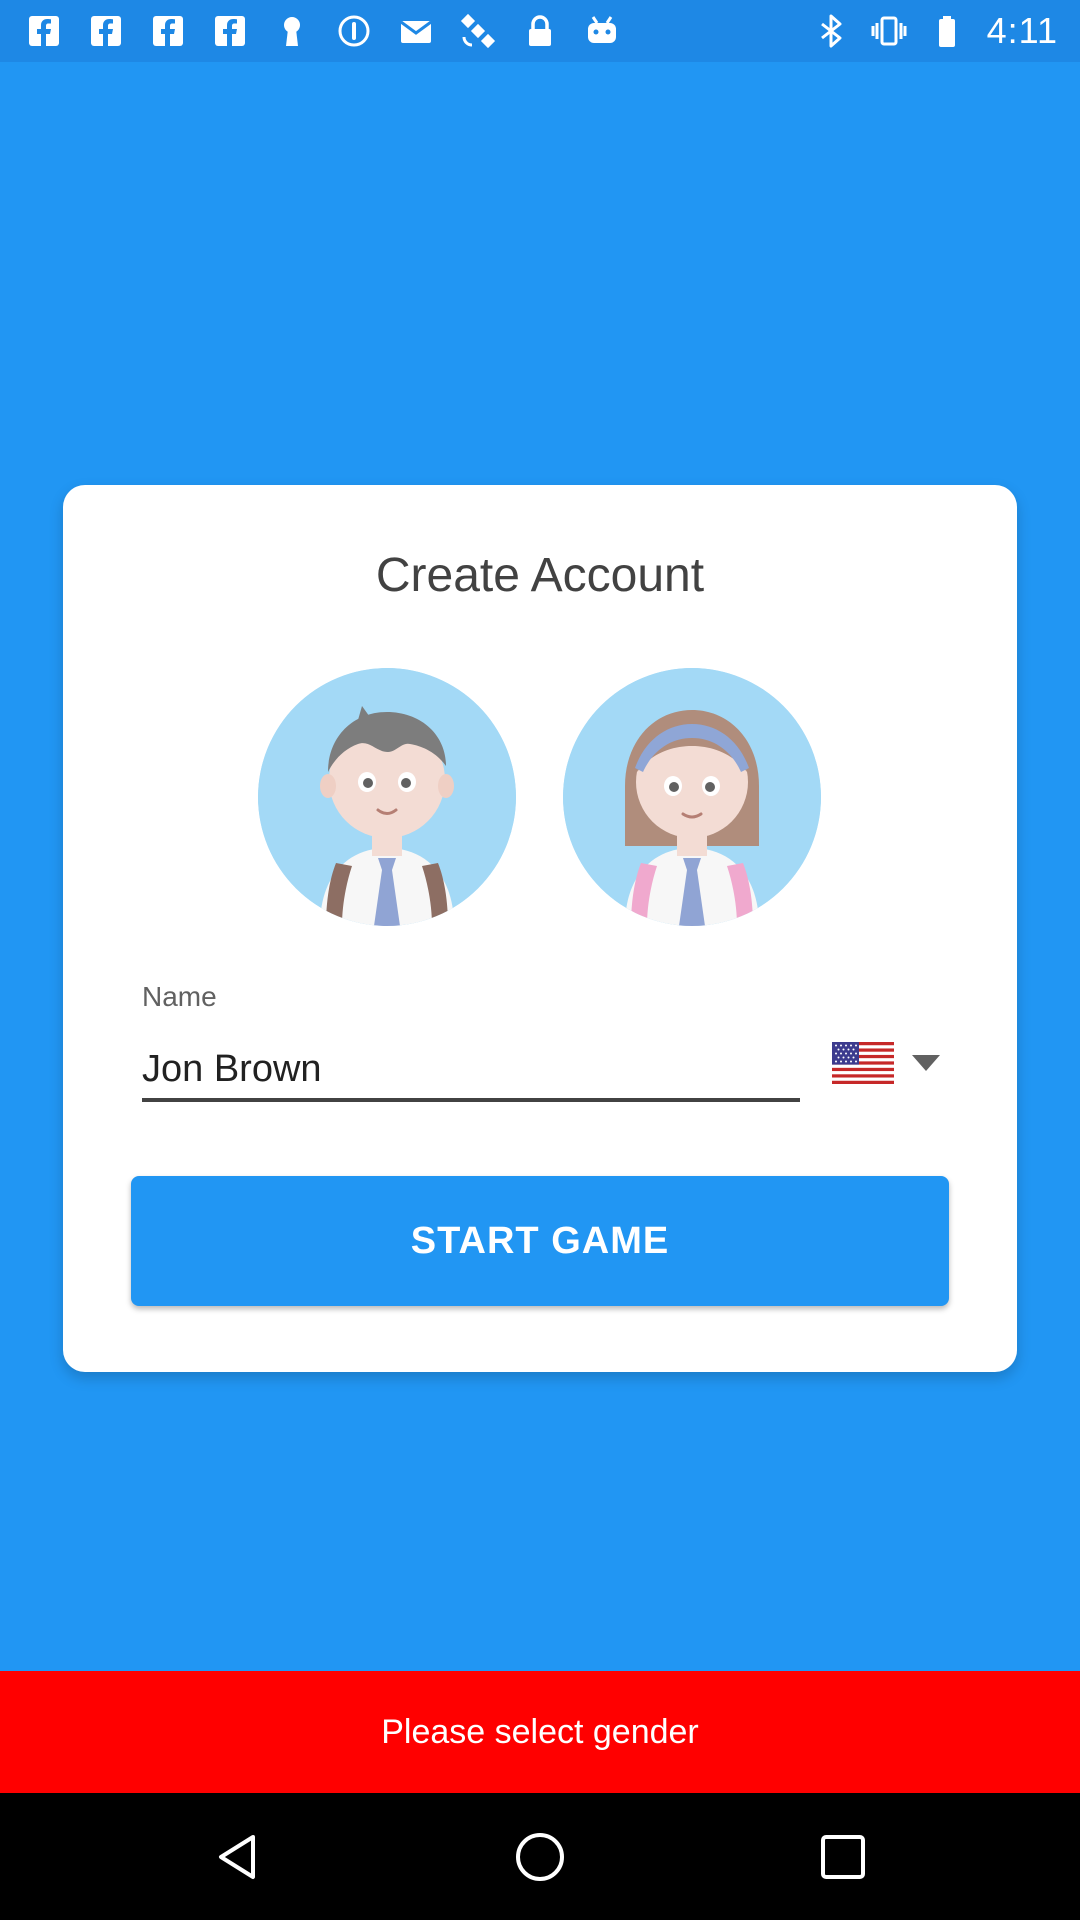  I want to click on back-icon, so click(237, 1856).